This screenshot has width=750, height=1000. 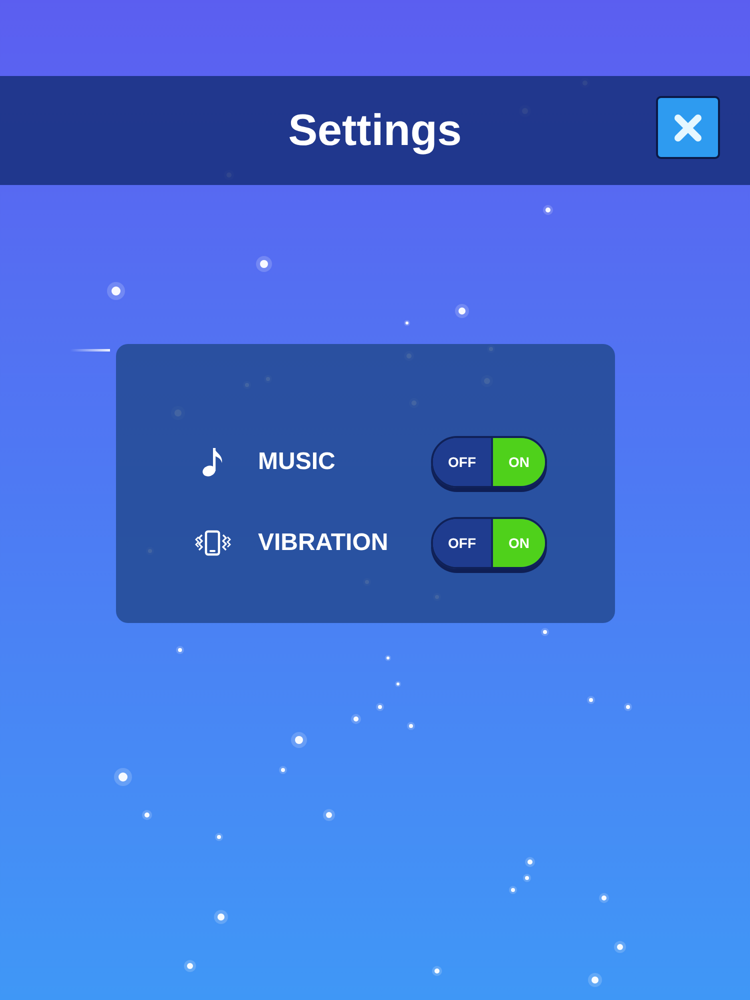 I want to click on setting-label: VIBRATION, so click(x=323, y=543).